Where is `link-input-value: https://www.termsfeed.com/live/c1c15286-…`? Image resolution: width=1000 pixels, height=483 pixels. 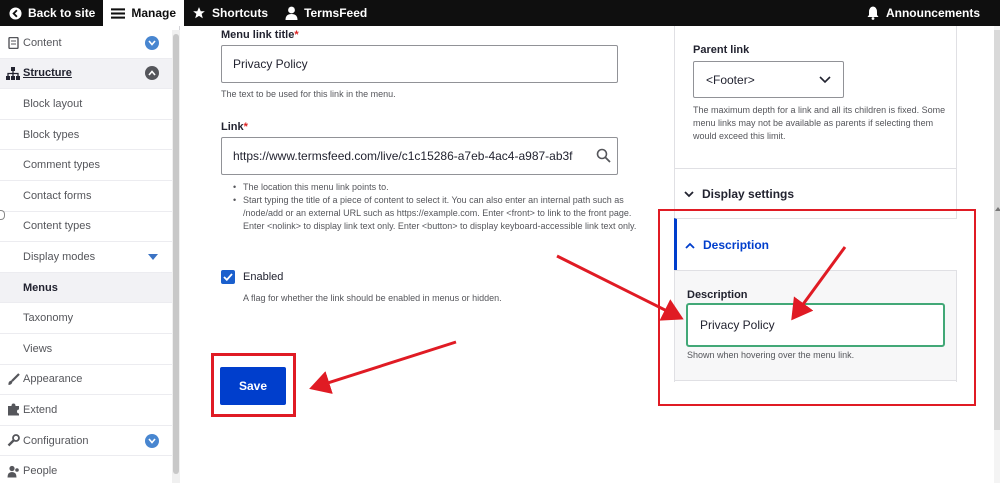
link-input-value: https://www.termsfeed.com/live/c1c15286-… is located at coordinates (403, 156).